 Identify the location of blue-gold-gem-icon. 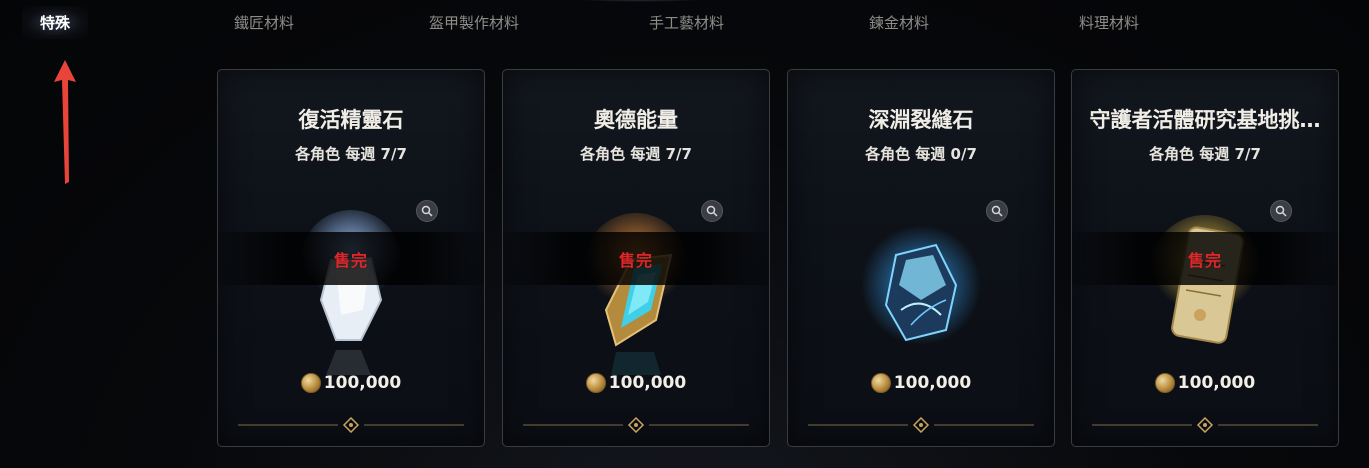
(636, 294).